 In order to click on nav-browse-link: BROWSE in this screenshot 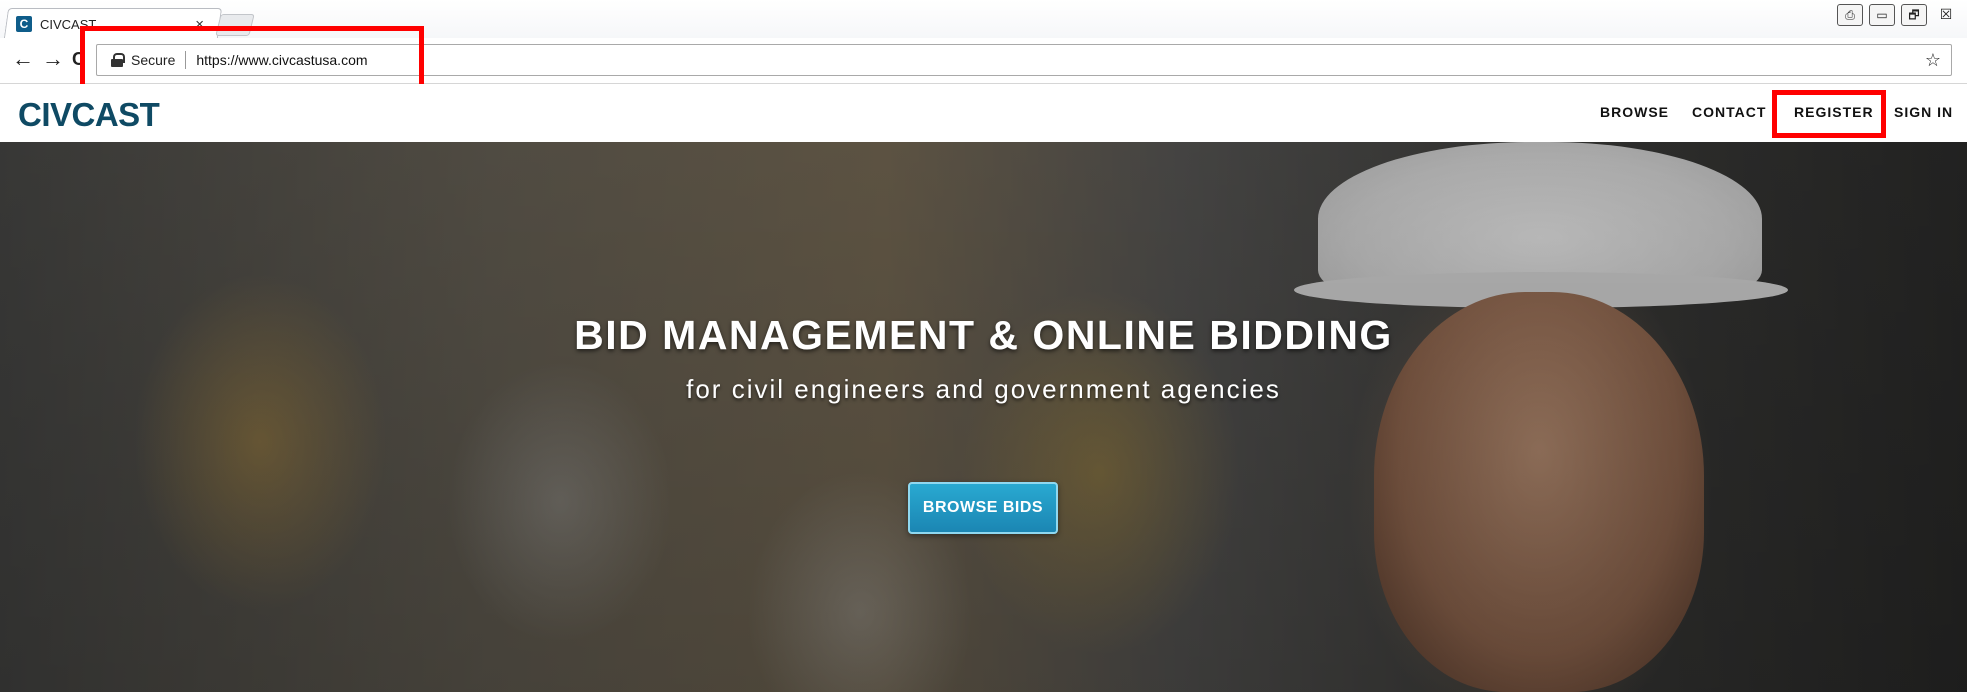, I will do `click(1634, 112)`.